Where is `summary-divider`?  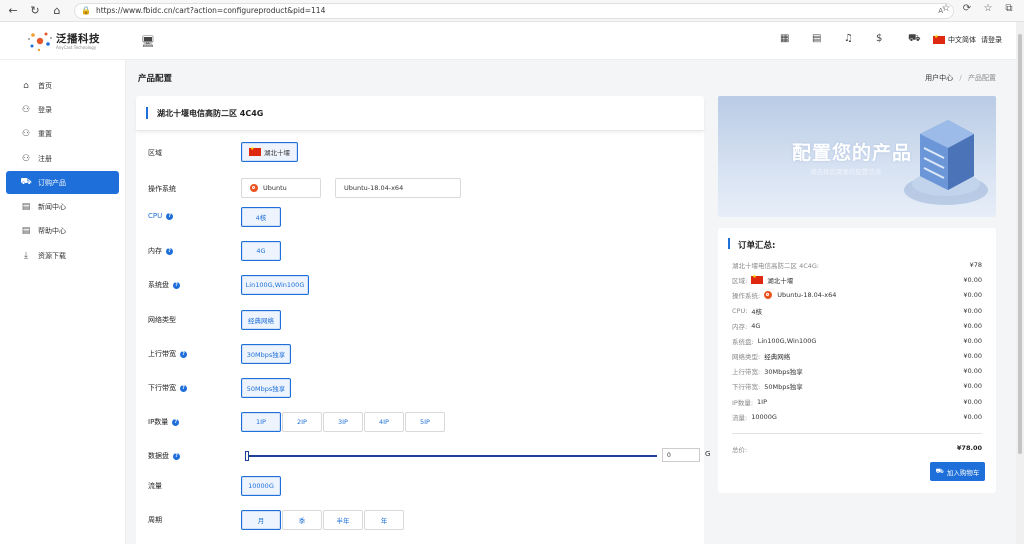
summary-divider is located at coordinates (857, 433).